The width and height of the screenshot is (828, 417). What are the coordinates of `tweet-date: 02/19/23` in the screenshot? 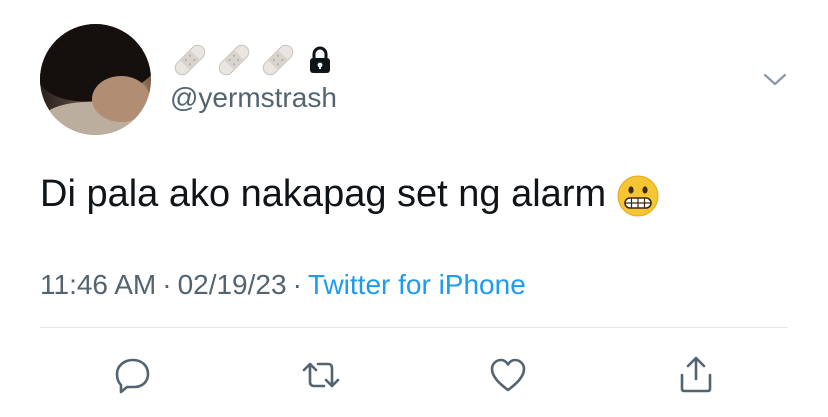 It's located at (232, 284).